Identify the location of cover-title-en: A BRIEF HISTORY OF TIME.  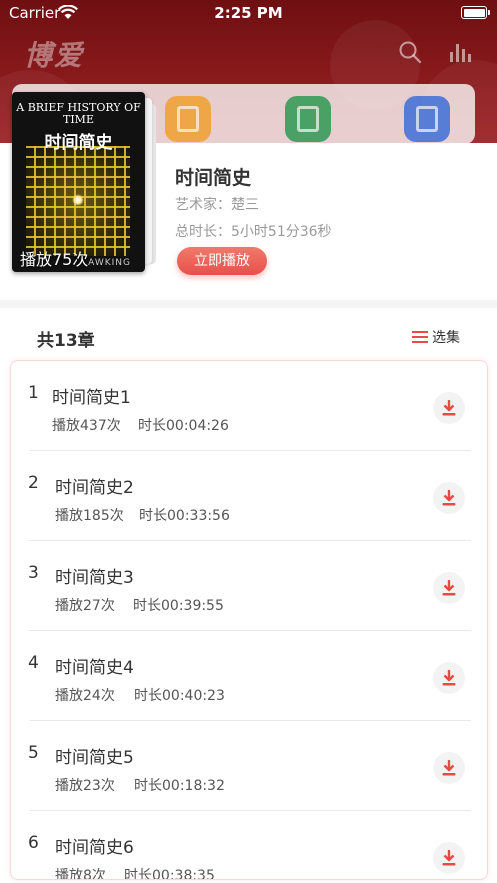
(78, 113).